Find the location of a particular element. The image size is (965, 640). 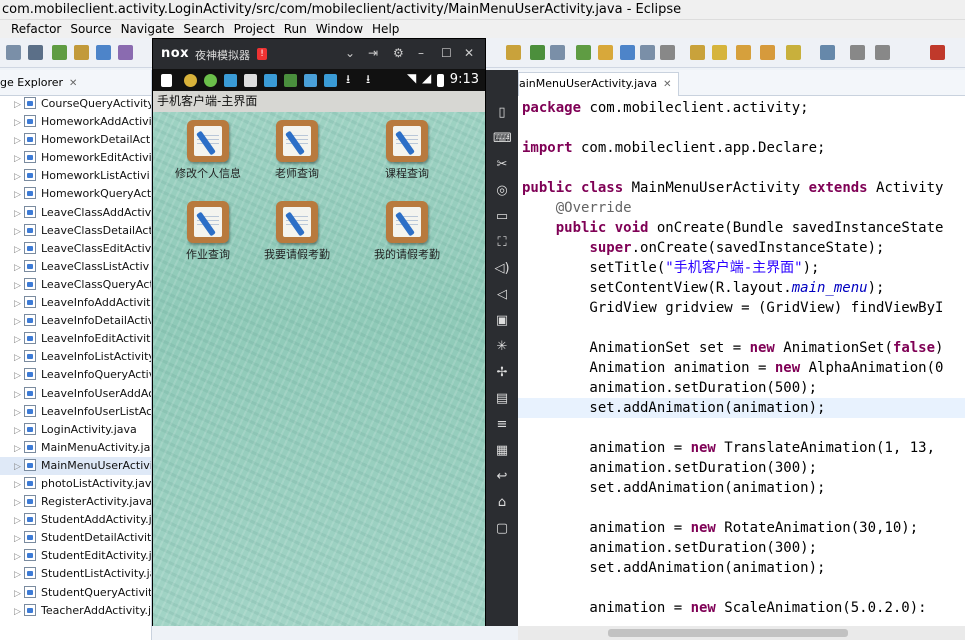

keyboard-icon: ⌨ is located at coordinates (502, 139).